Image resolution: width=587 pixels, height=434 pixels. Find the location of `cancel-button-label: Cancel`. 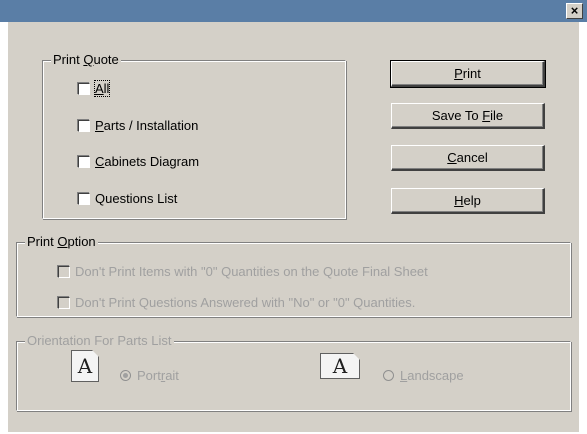

cancel-button-label: Cancel is located at coordinates (467, 157).